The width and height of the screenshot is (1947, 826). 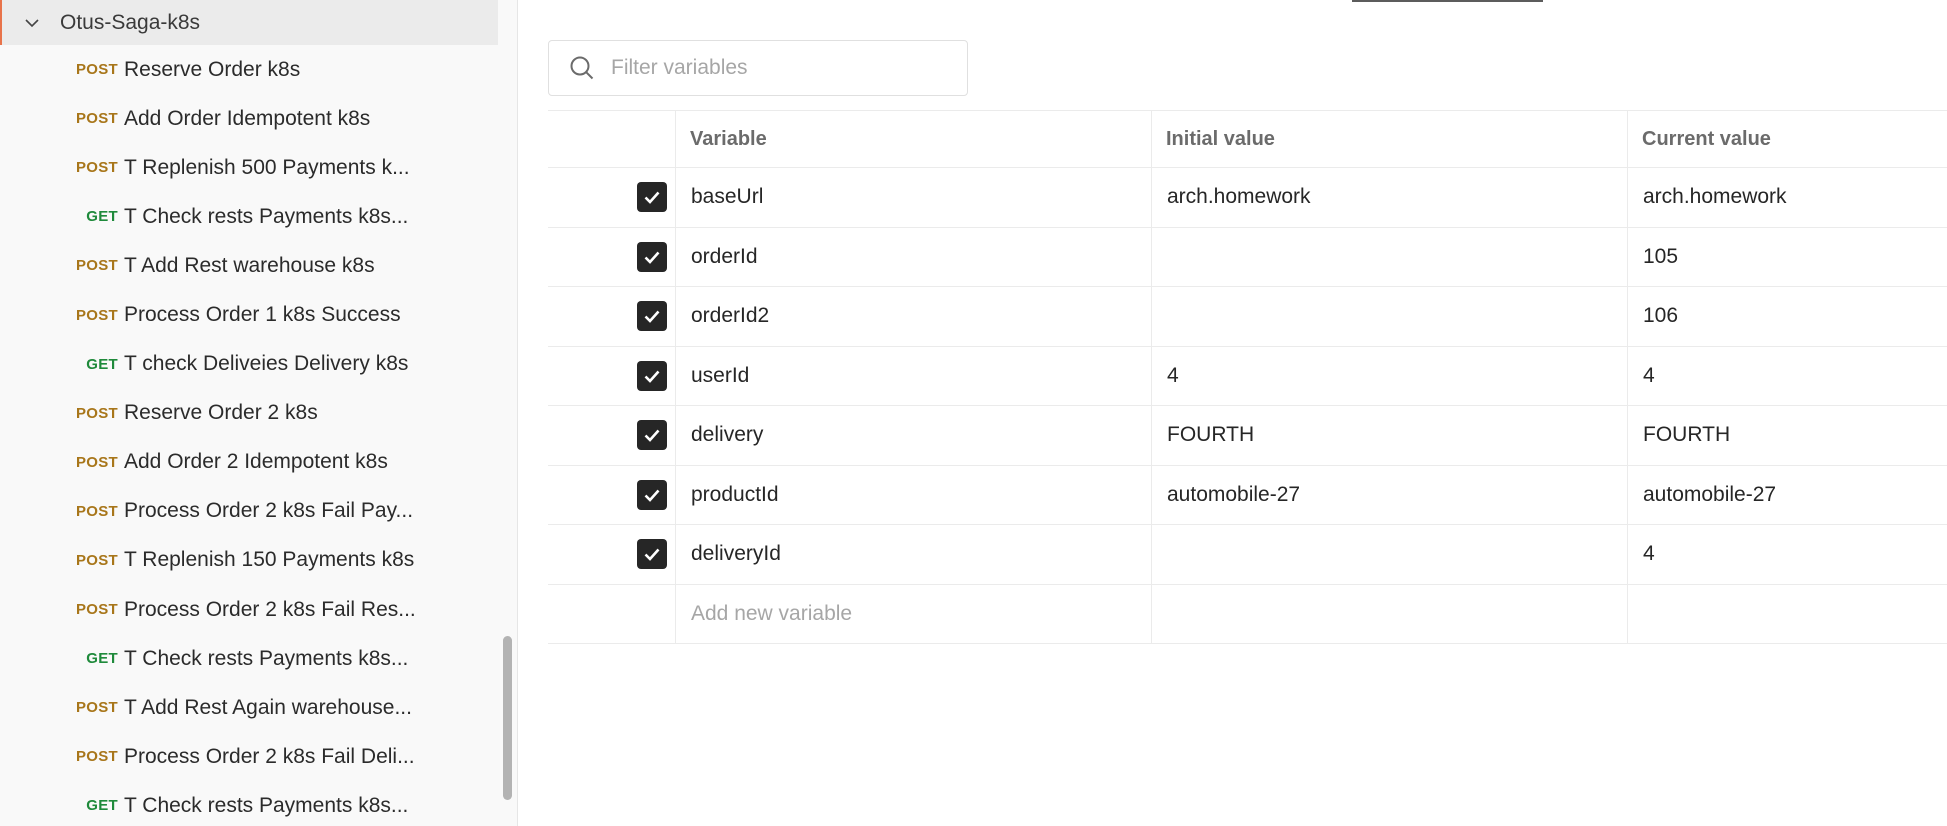 What do you see at coordinates (256, 462) in the screenshot?
I see `request-name: Add Order 2 Idempotent k8s` at bounding box center [256, 462].